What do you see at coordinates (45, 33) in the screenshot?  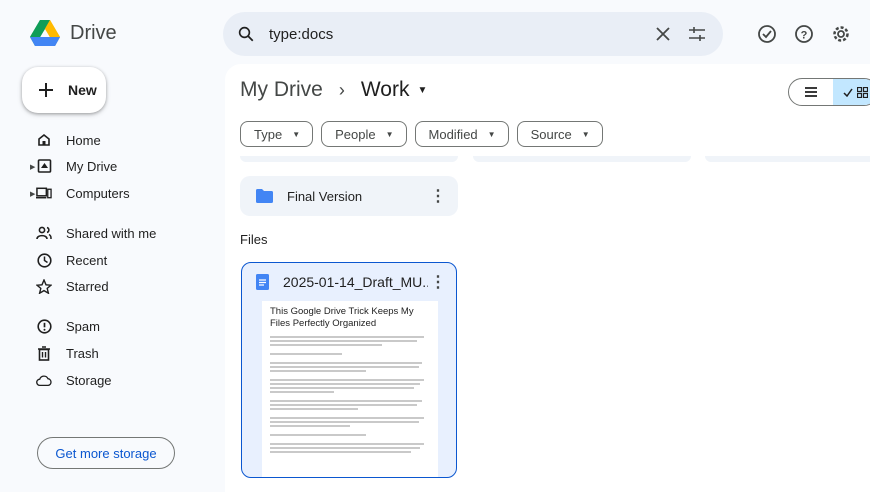 I see `drive-logo-icon` at bounding box center [45, 33].